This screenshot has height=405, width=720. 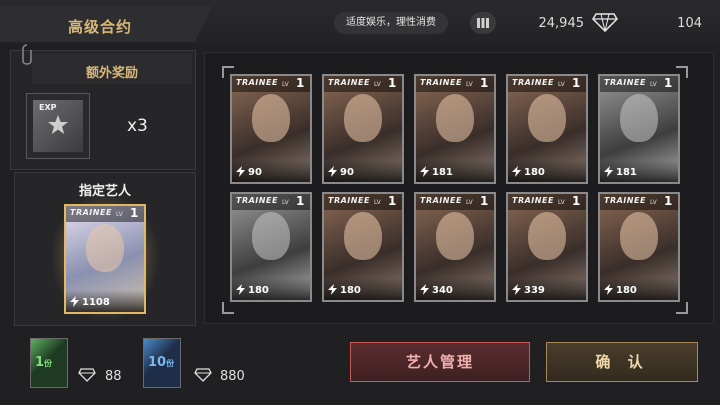 What do you see at coordinates (347, 172) in the screenshot?
I see `card-power: 90` at bounding box center [347, 172].